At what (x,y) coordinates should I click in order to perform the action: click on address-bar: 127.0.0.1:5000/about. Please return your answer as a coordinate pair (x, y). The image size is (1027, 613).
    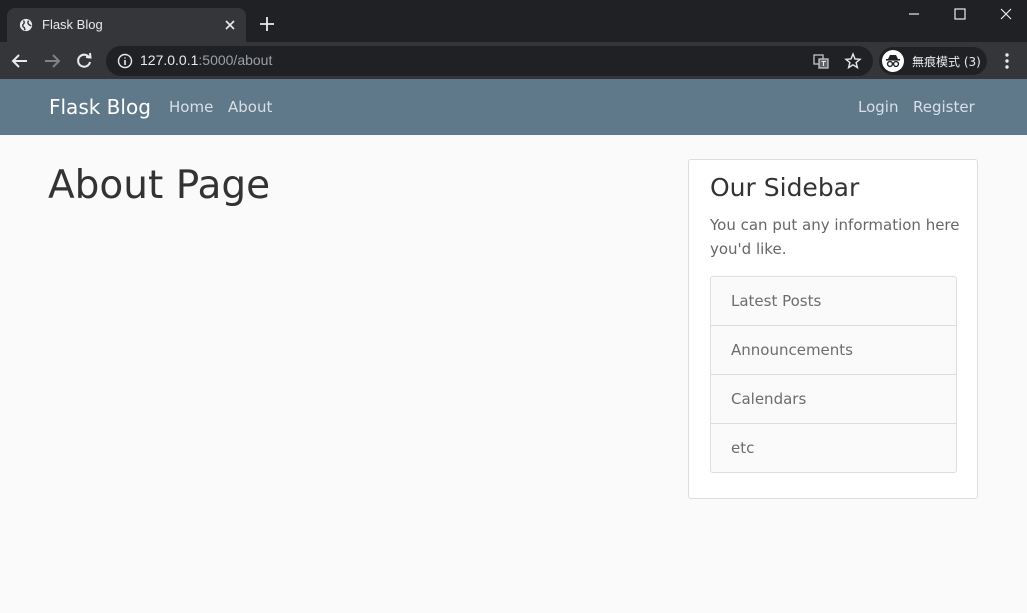
    Looking at the image, I should click on (489, 61).